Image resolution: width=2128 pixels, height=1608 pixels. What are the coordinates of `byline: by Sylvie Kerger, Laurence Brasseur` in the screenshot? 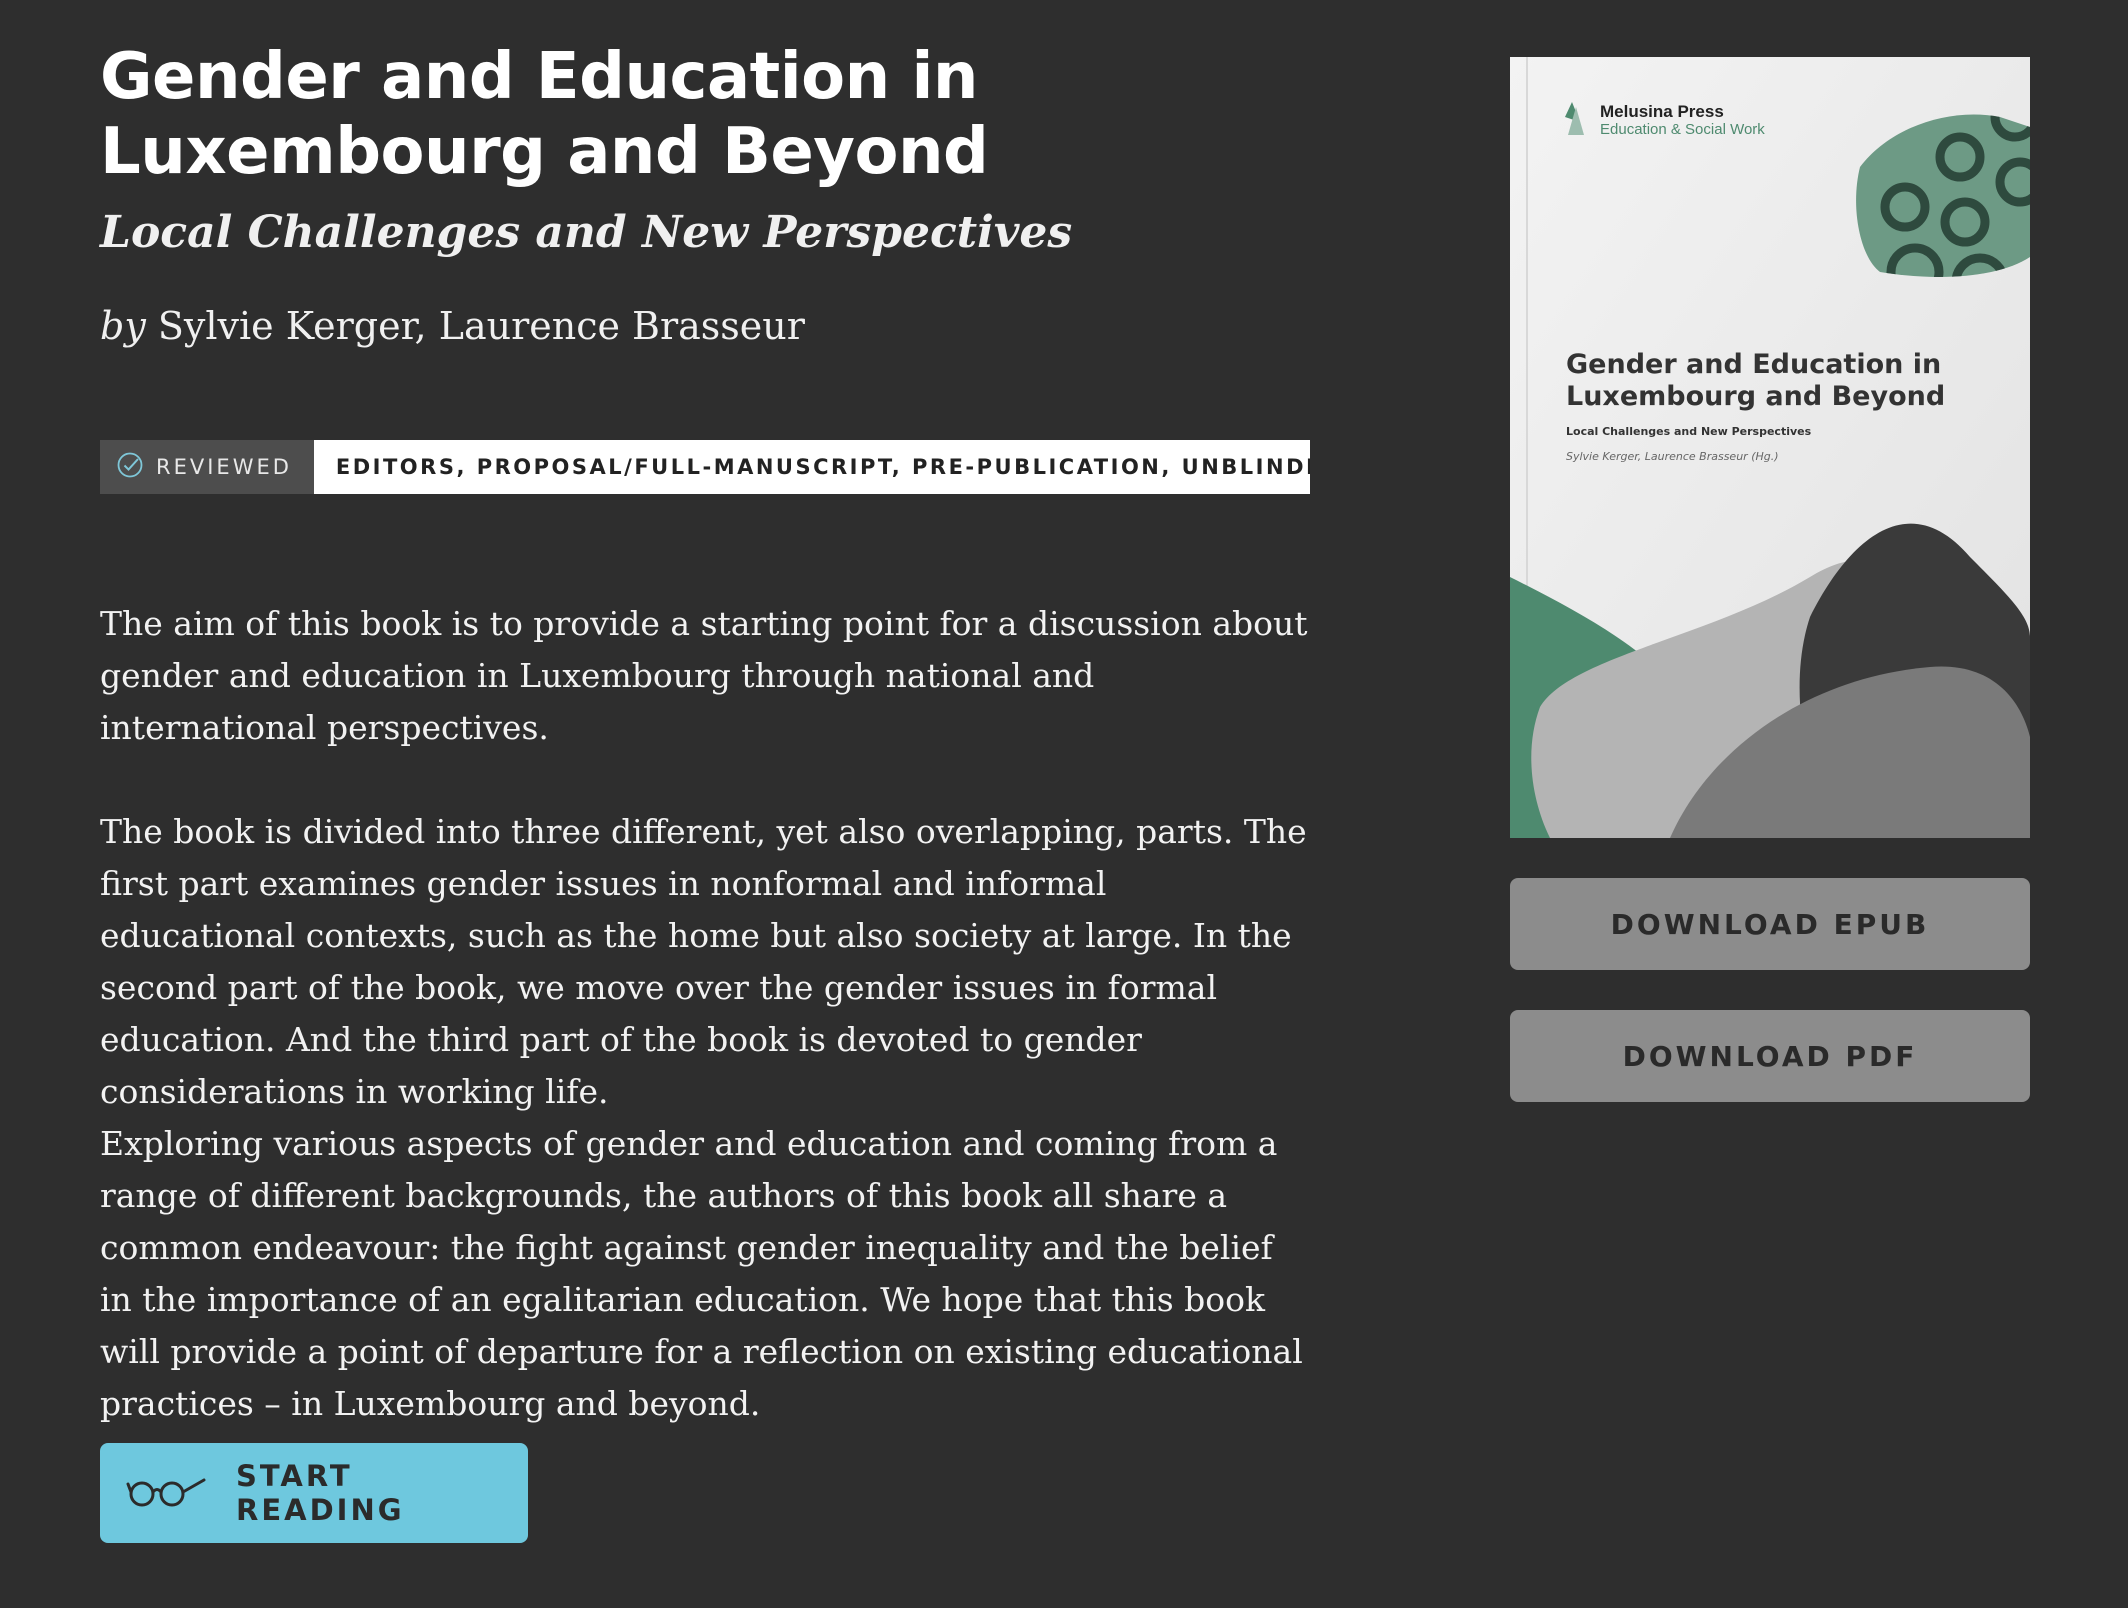 It's located at (706, 326).